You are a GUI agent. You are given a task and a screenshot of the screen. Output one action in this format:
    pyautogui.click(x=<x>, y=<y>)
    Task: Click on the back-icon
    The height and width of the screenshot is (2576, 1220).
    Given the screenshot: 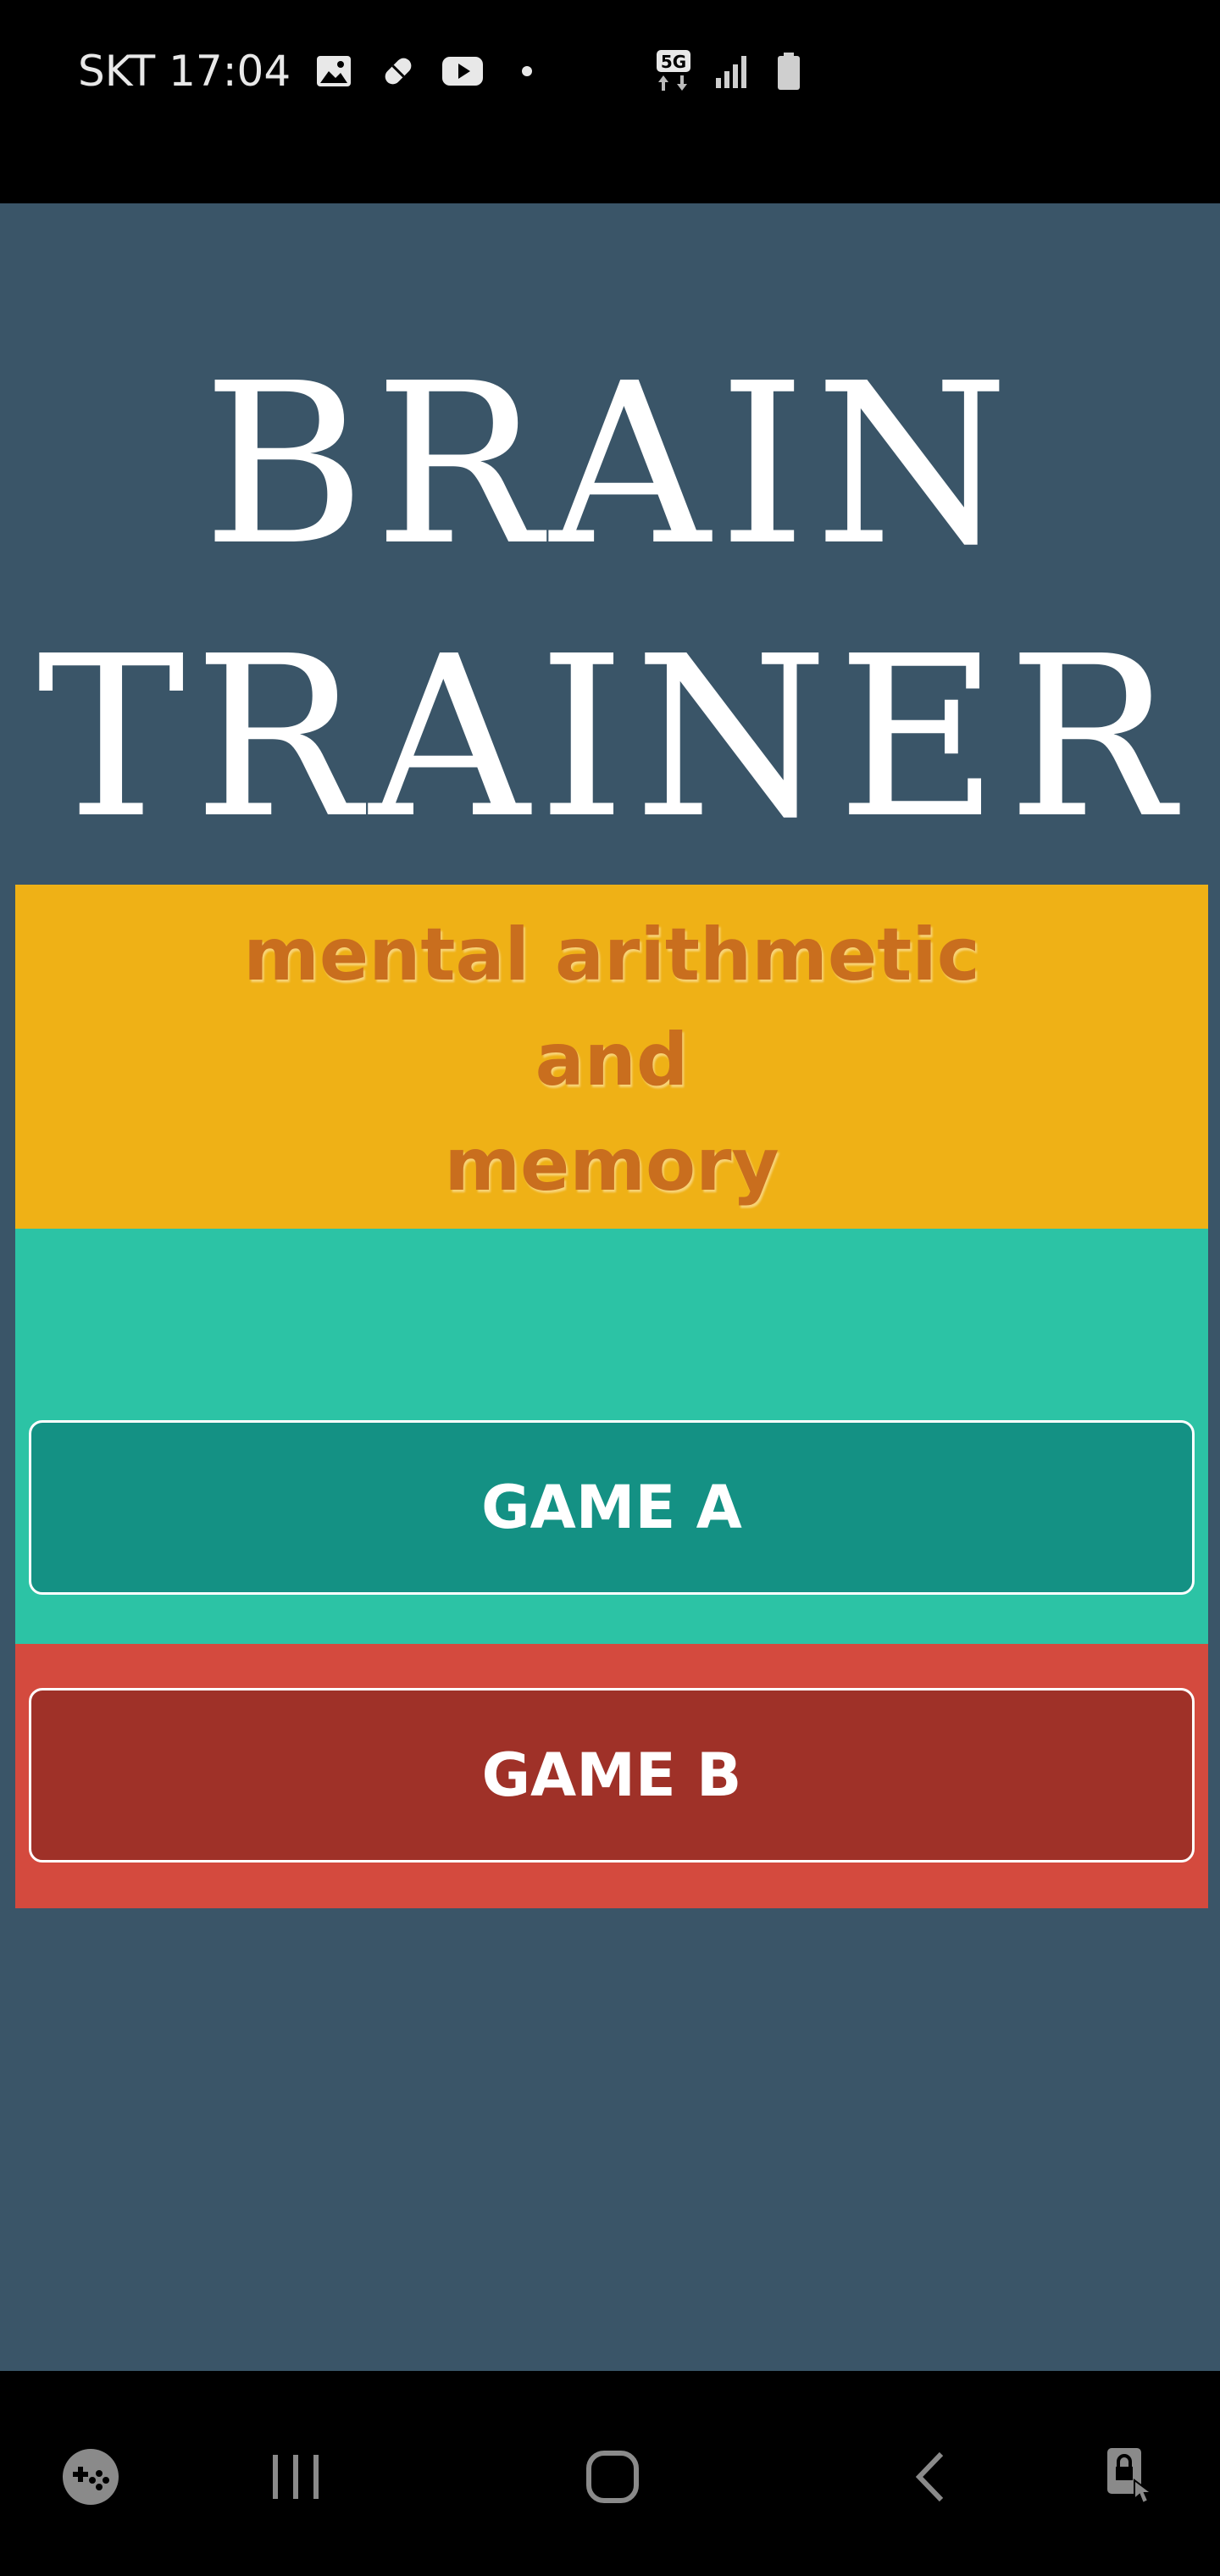 What is the action you would take?
    pyautogui.click(x=931, y=2476)
    